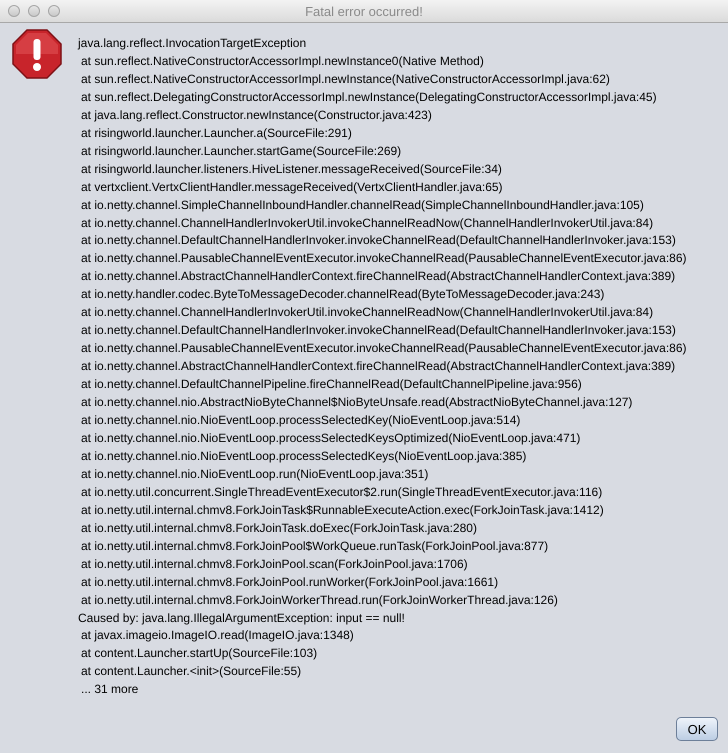 This screenshot has width=728, height=753. Describe the element at coordinates (216, 133) in the screenshot. I see `stack-trace-line: at risingworld.launcher.Launcher.a(SourceFile:291)` at that location.